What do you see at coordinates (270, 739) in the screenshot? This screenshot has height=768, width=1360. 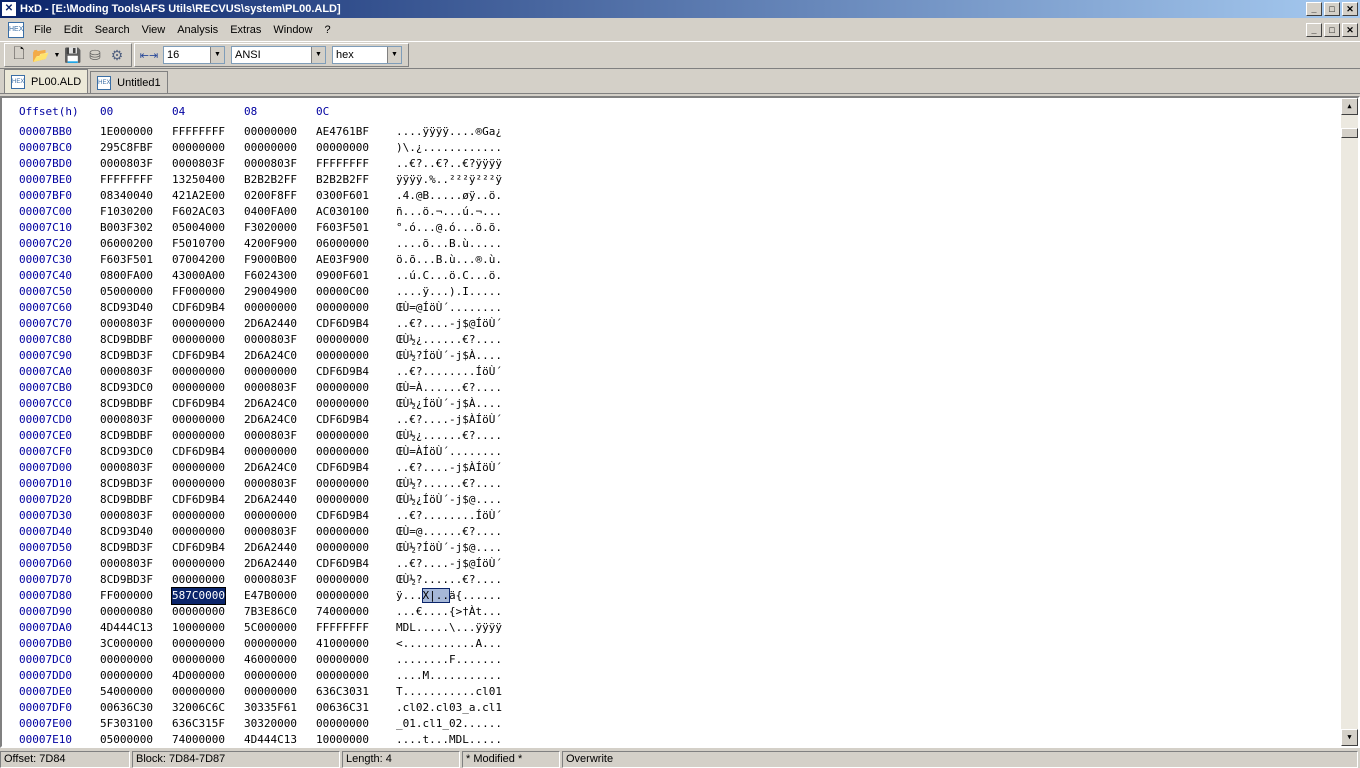 I see `hex-cell: 4D444C13` at bounding box center [270, 739].